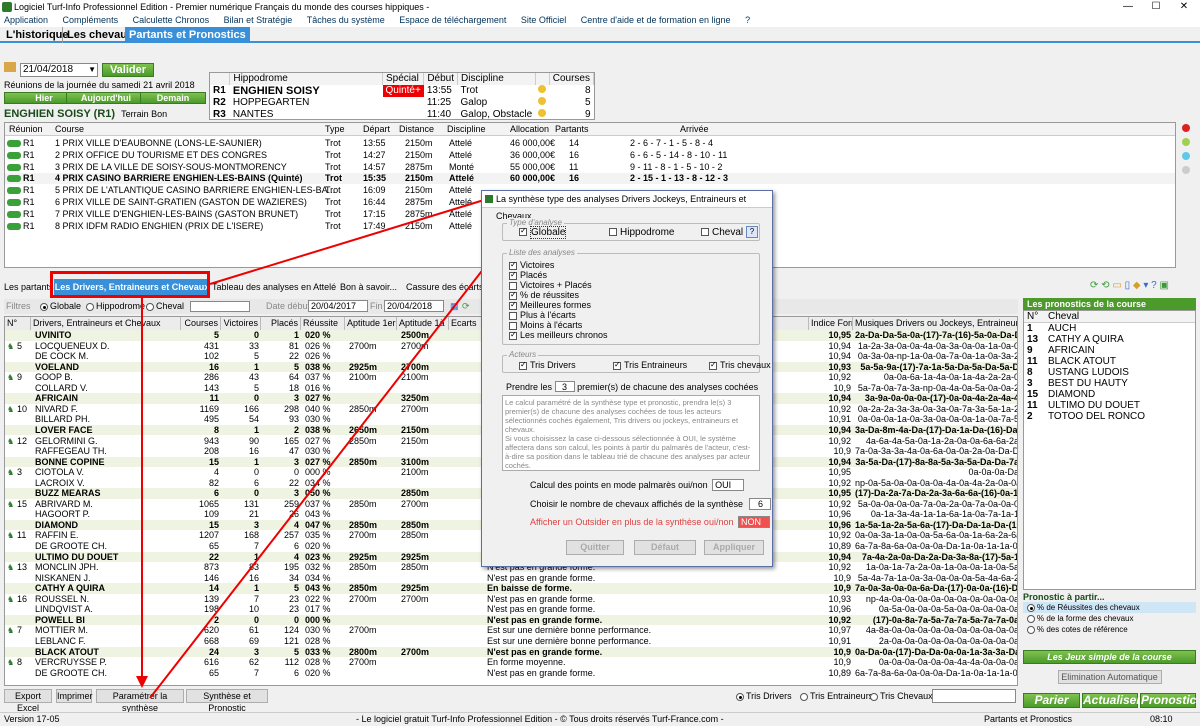  I want to click on tab-cassure: Cassure des écarts, so click(445, 287).